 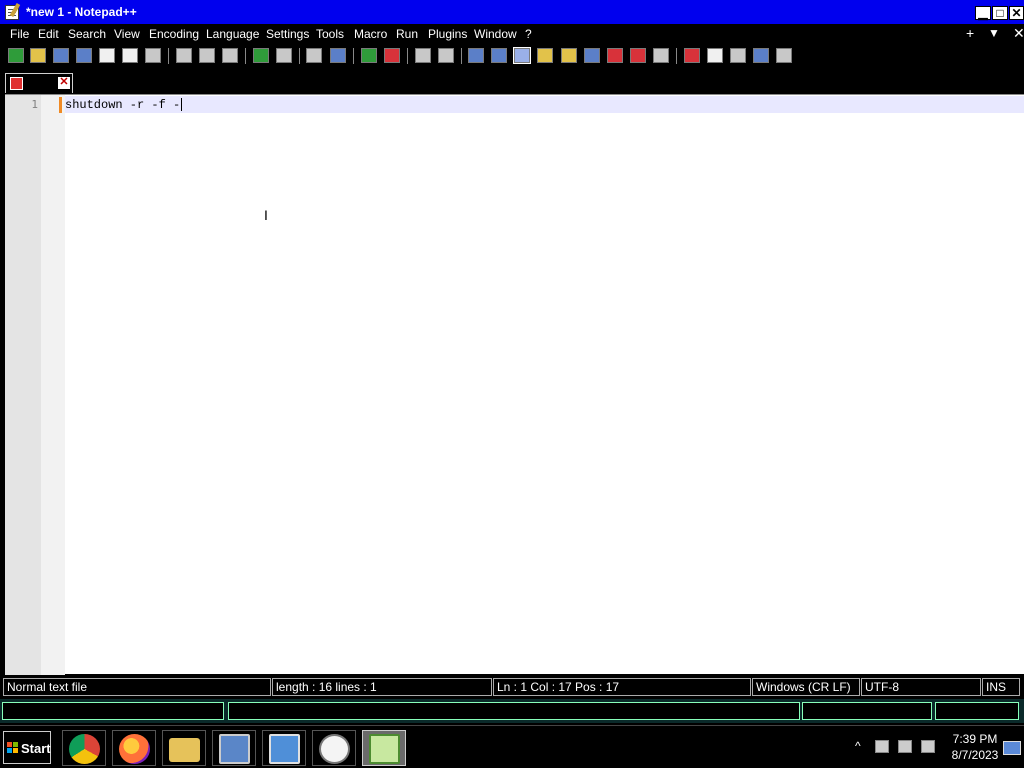 What do you see at coordinates (16, 55) in the screenshot?
I see `new-file-icon` at bounding box center [16, 55].